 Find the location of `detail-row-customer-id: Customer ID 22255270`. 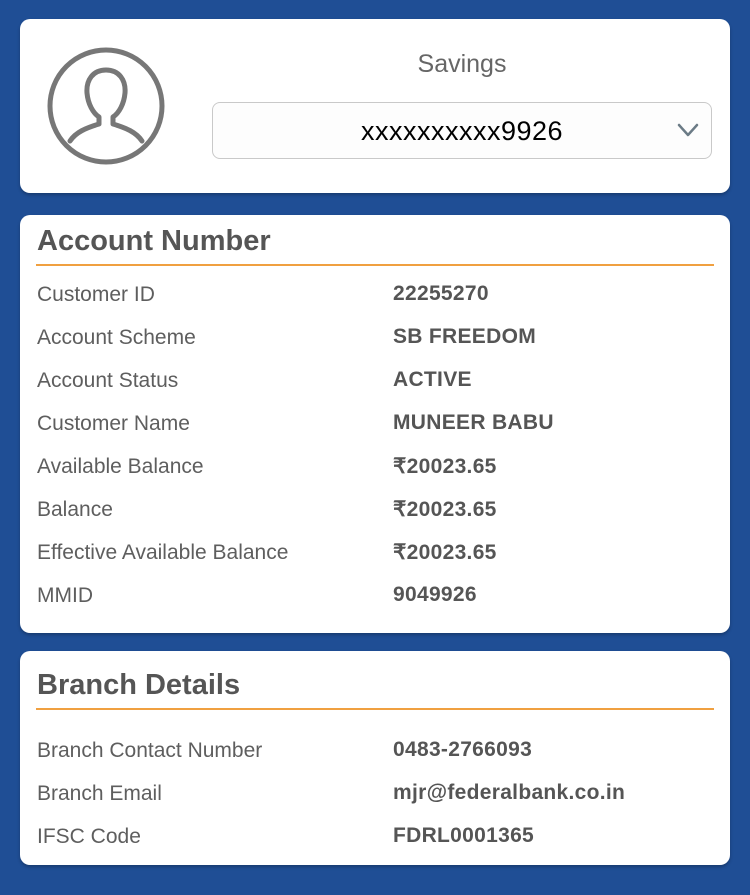

detail-row-customer-id: Customer ID 22255270 is located at coordinates (377, 297).